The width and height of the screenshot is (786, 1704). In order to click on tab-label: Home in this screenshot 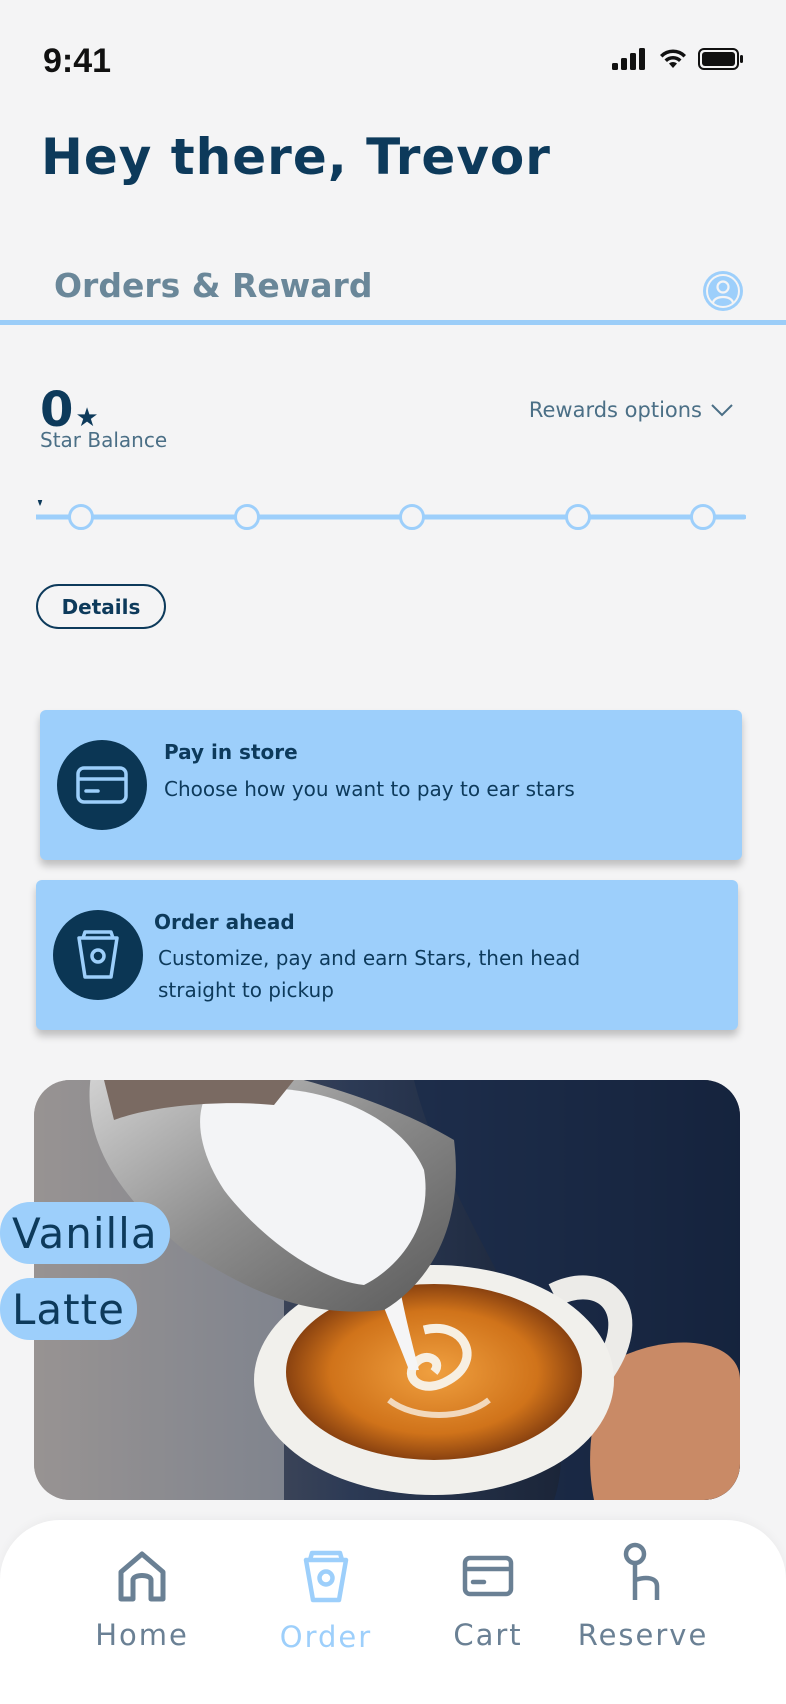, I will do `click(142, 1635)`.